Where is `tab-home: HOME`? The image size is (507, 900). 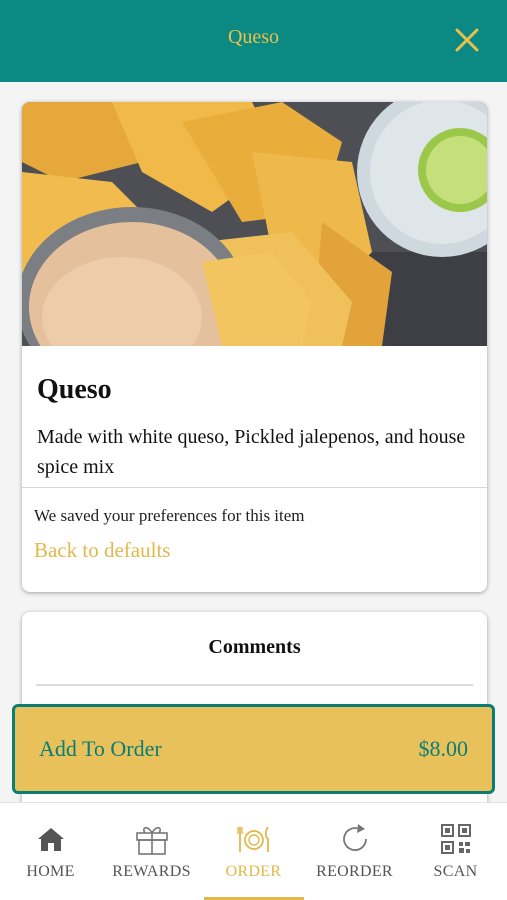 tab-home: HOME is located at coordinates (50, 851).